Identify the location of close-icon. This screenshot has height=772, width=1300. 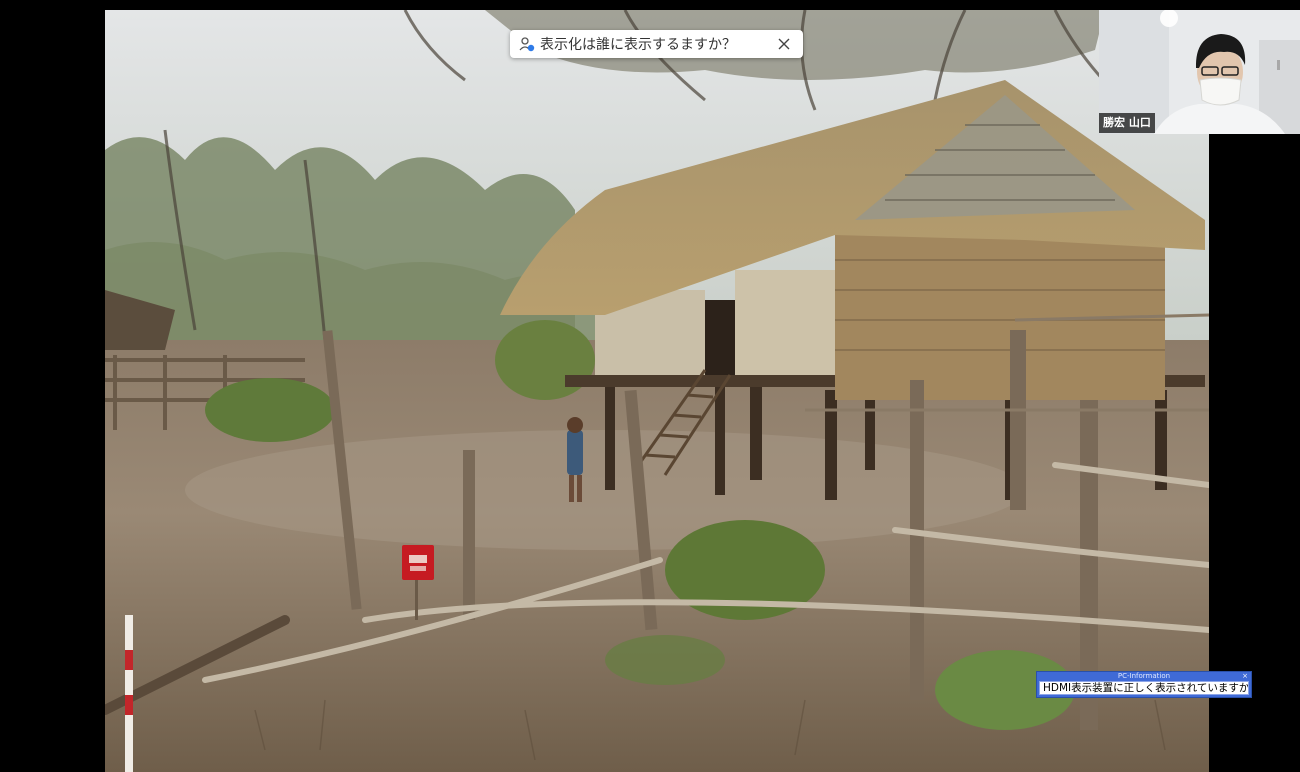
(784, 44).